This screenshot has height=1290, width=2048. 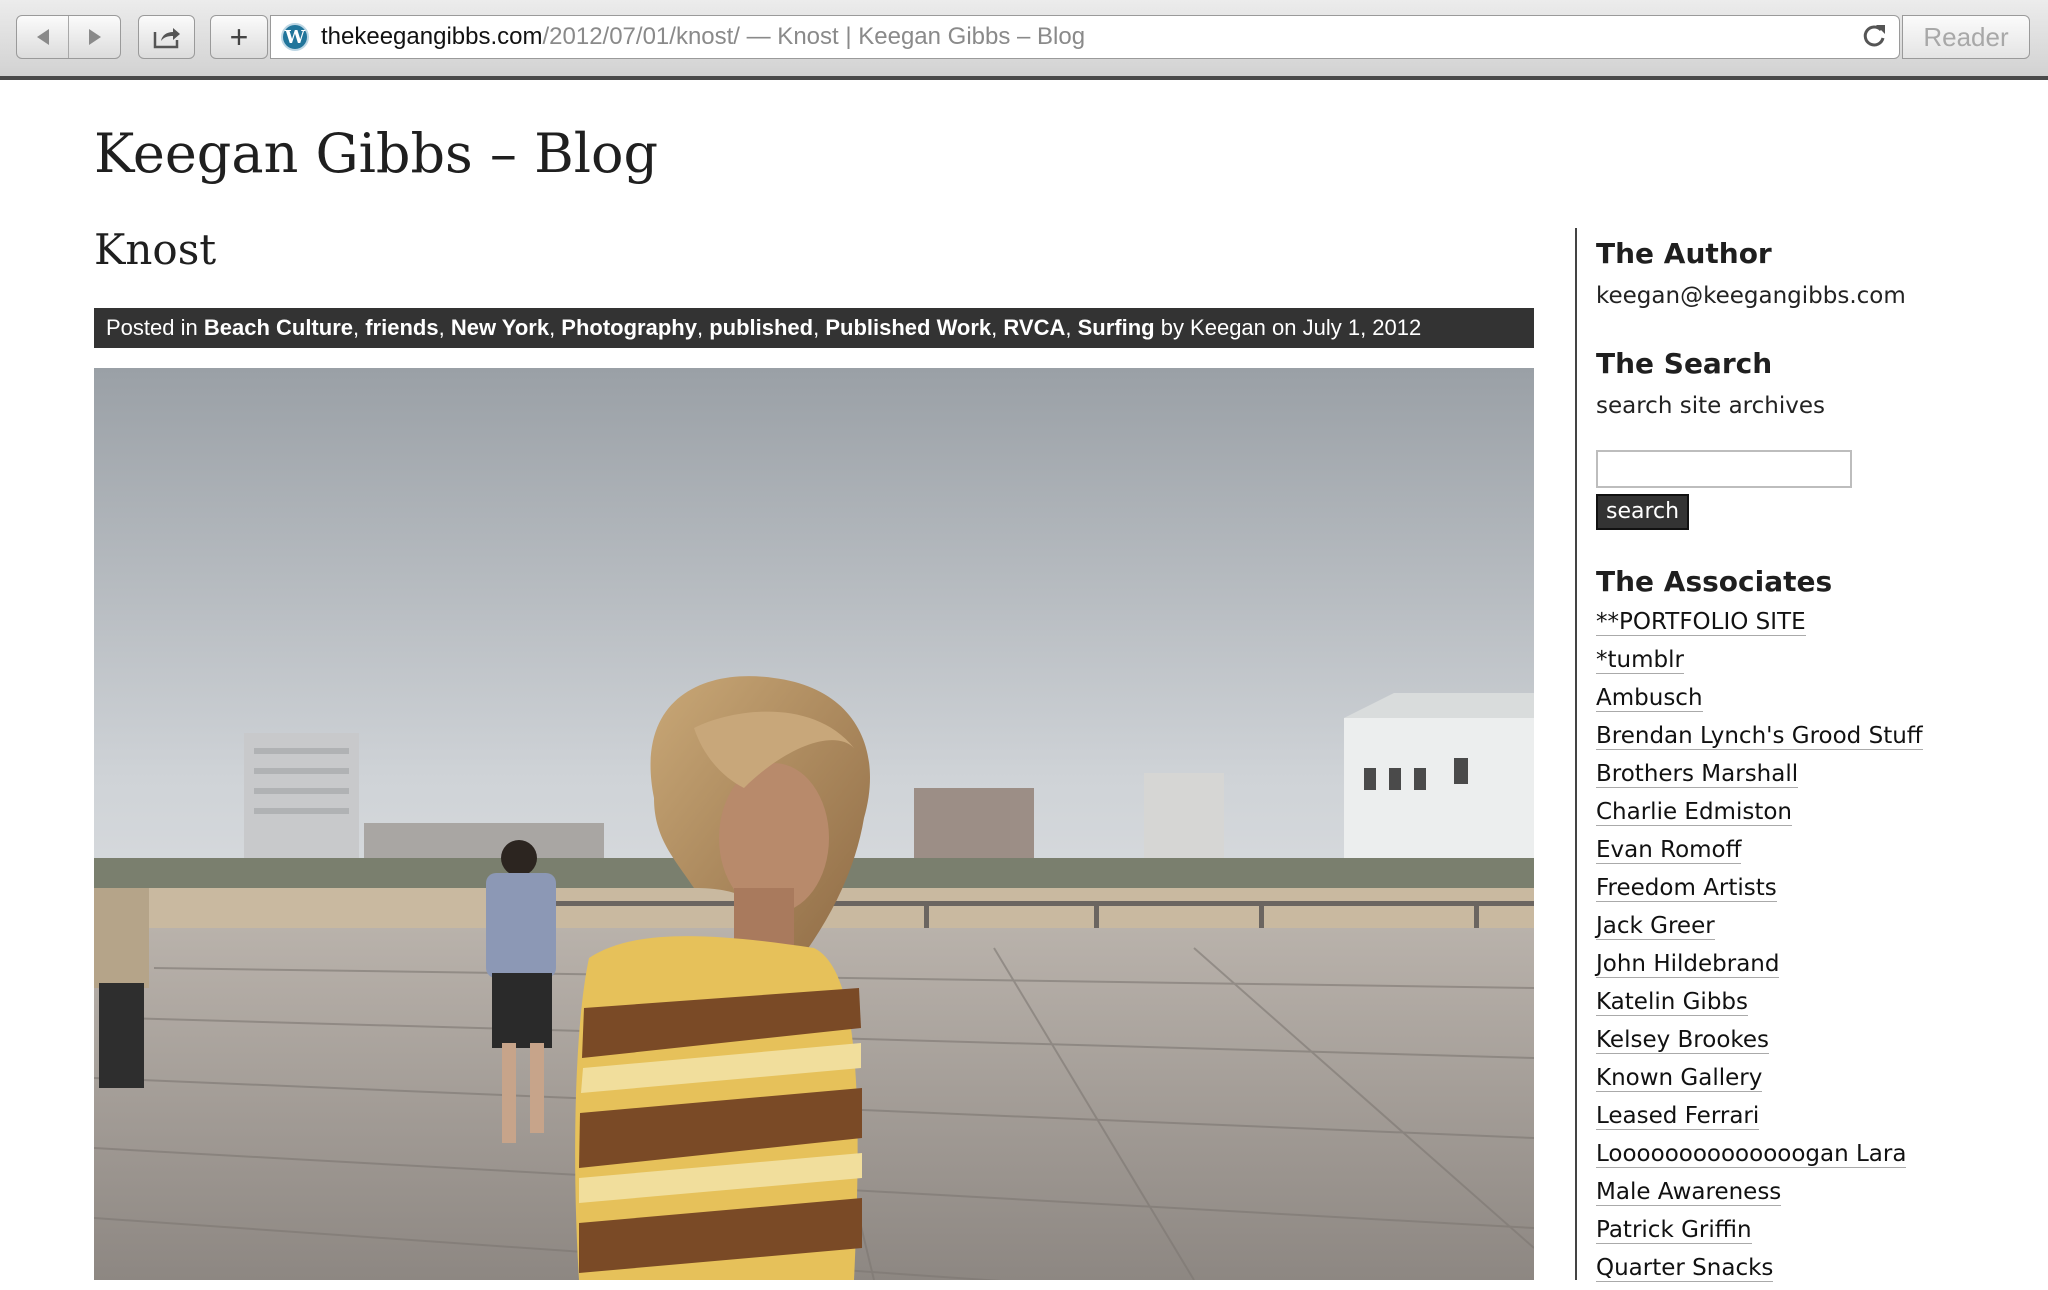 I want to click on search-button: search, so click(x=1643, y=512).